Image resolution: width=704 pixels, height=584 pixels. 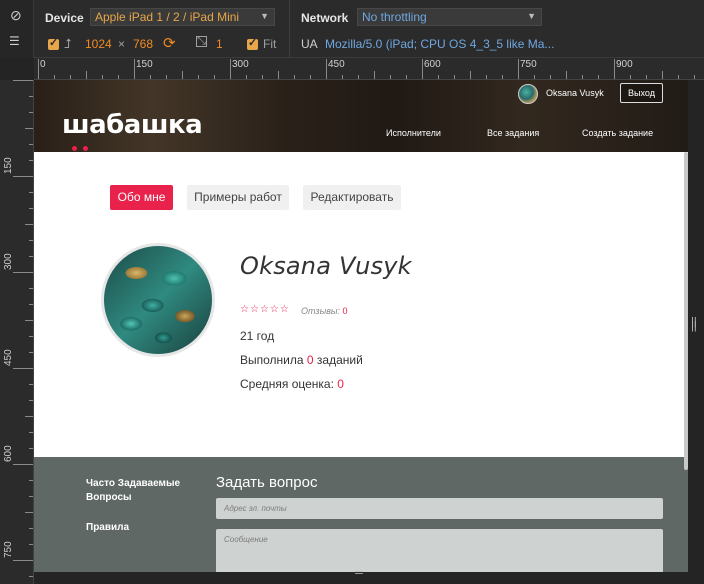 What do you see at coordinates (182, 17) in the screenshot?
I see `device-select: Apple iPad 1 / 2 / iPad Mini ▼` at bounding box center [182, 17].